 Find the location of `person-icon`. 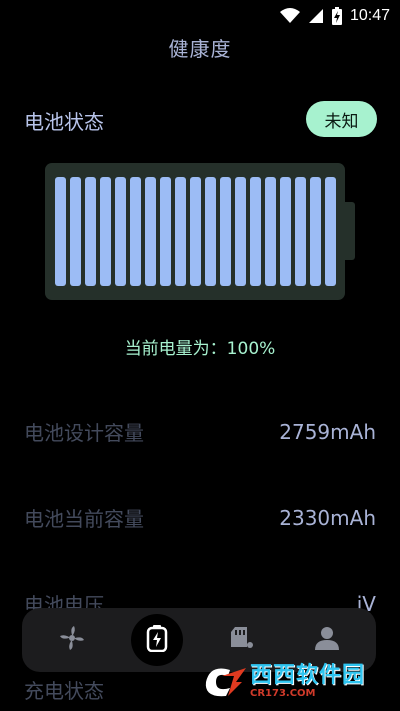

person-icon is located at coordinates (327, 640).